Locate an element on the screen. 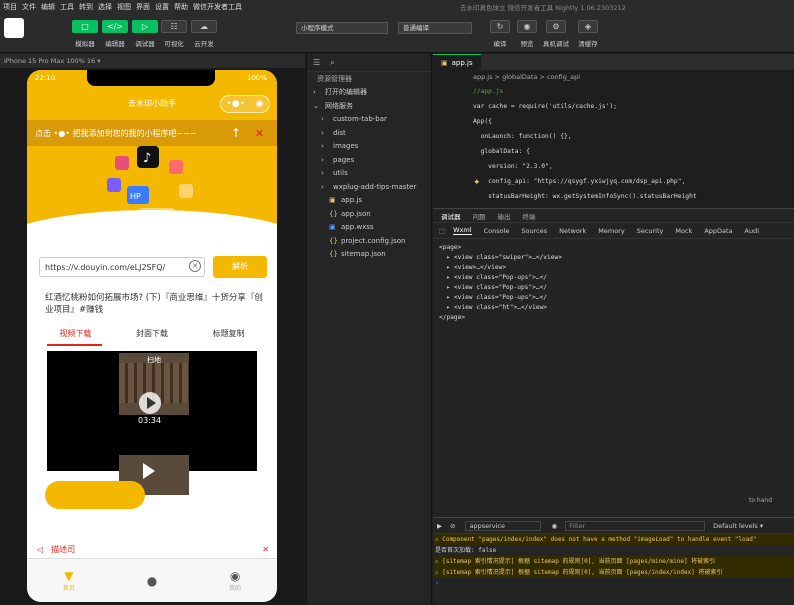  cloud-dev-button: ☁ is located at coordinates (204, 26).